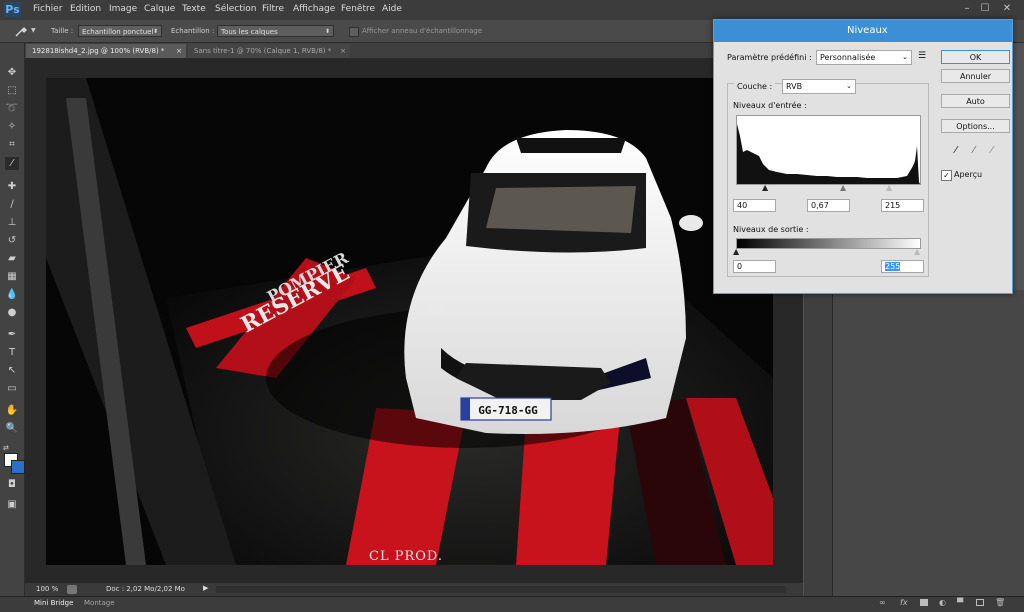  I want to click on crop-tool-icon: ⌗, so click(12, 144).